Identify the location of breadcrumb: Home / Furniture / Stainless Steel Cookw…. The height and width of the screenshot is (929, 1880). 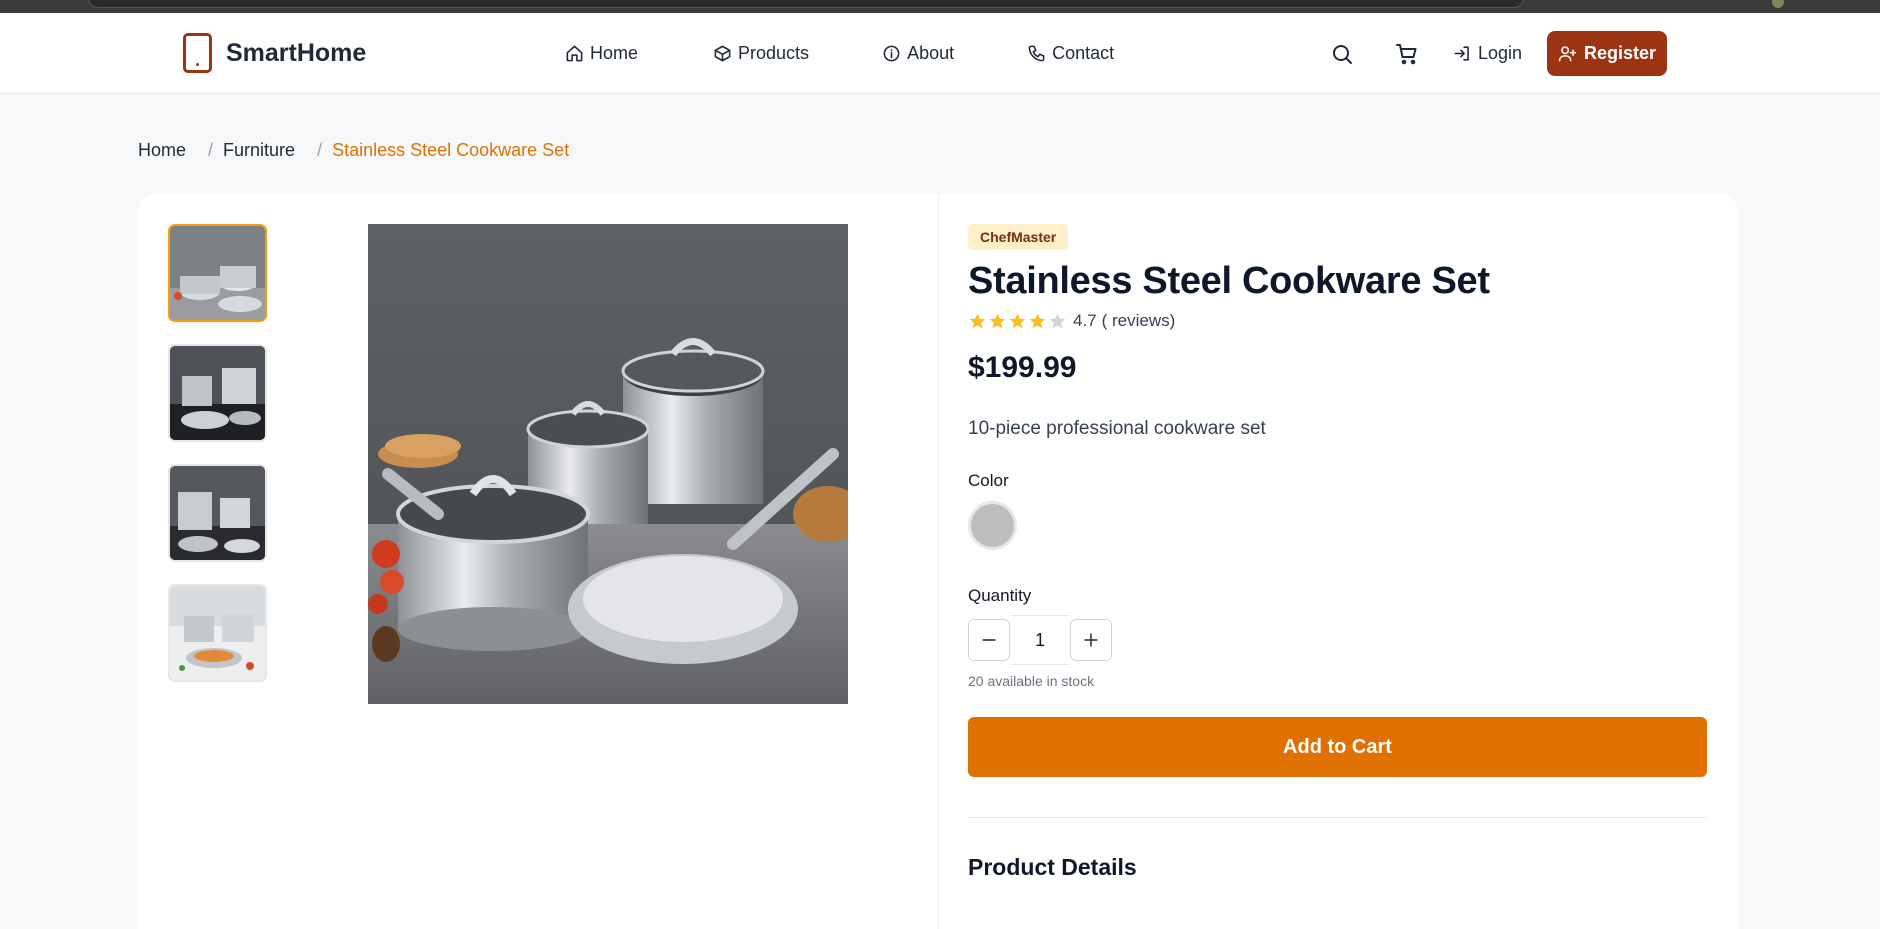
(353, 150).